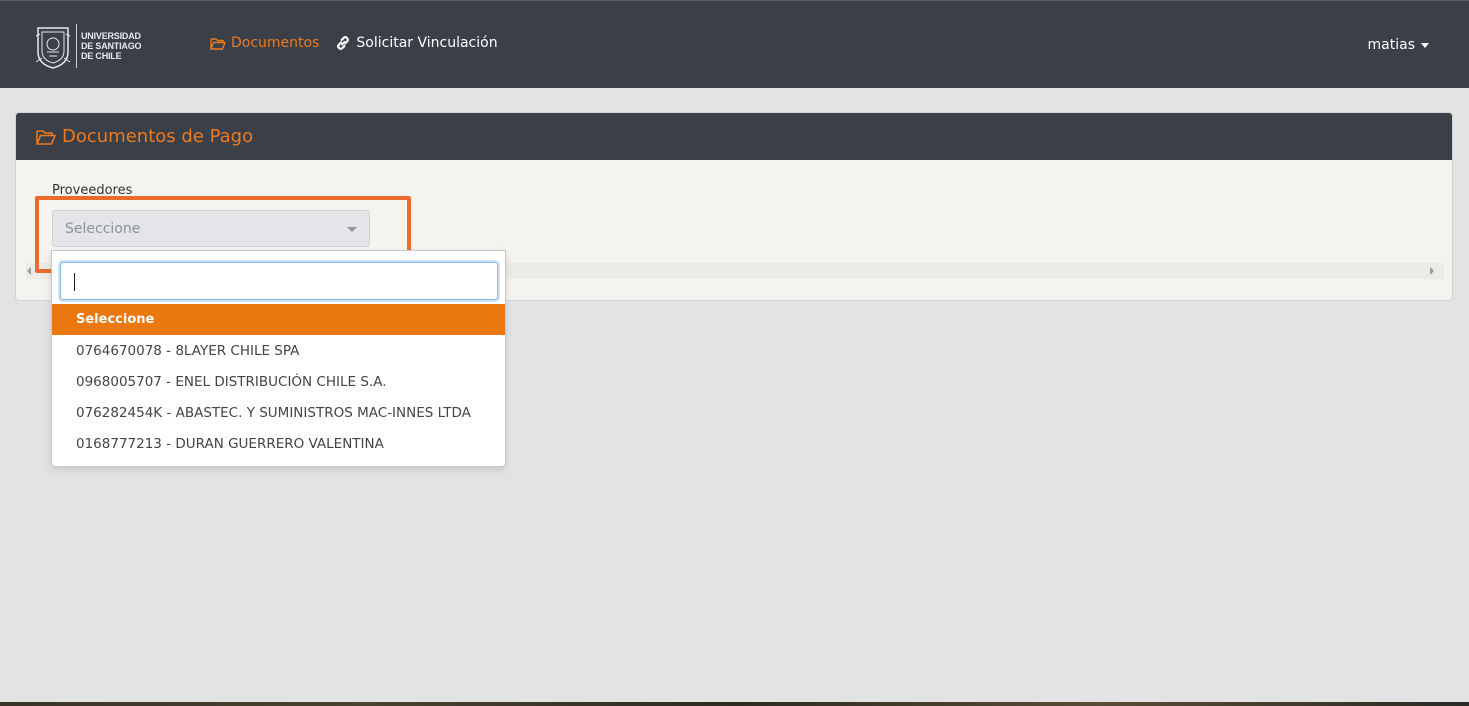 The width and height of the screenshot is (1469, 706). Describe the element at coordinates (101, 56) in the screenshot. I see `logo-line-3: DE CHILE` at that location.